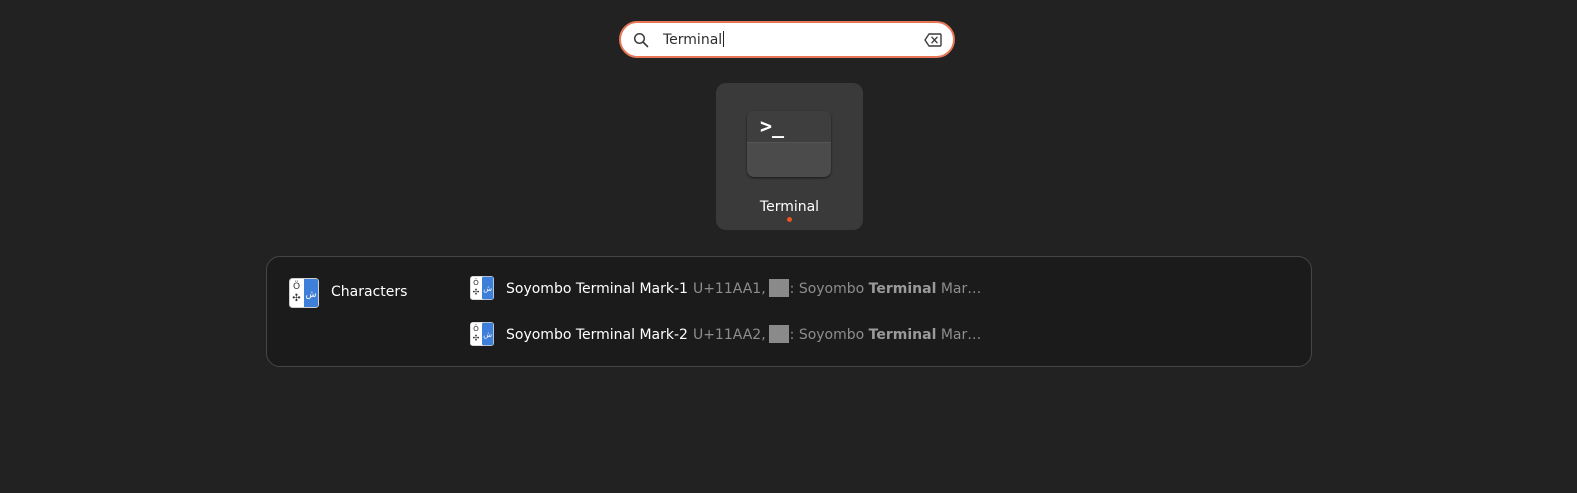 This screenshot has height=493, width=1577. What do you see at coordinates (694, 40) in the screenshot?
I see `search-value: Terminal` at bounding box center [694, 40].